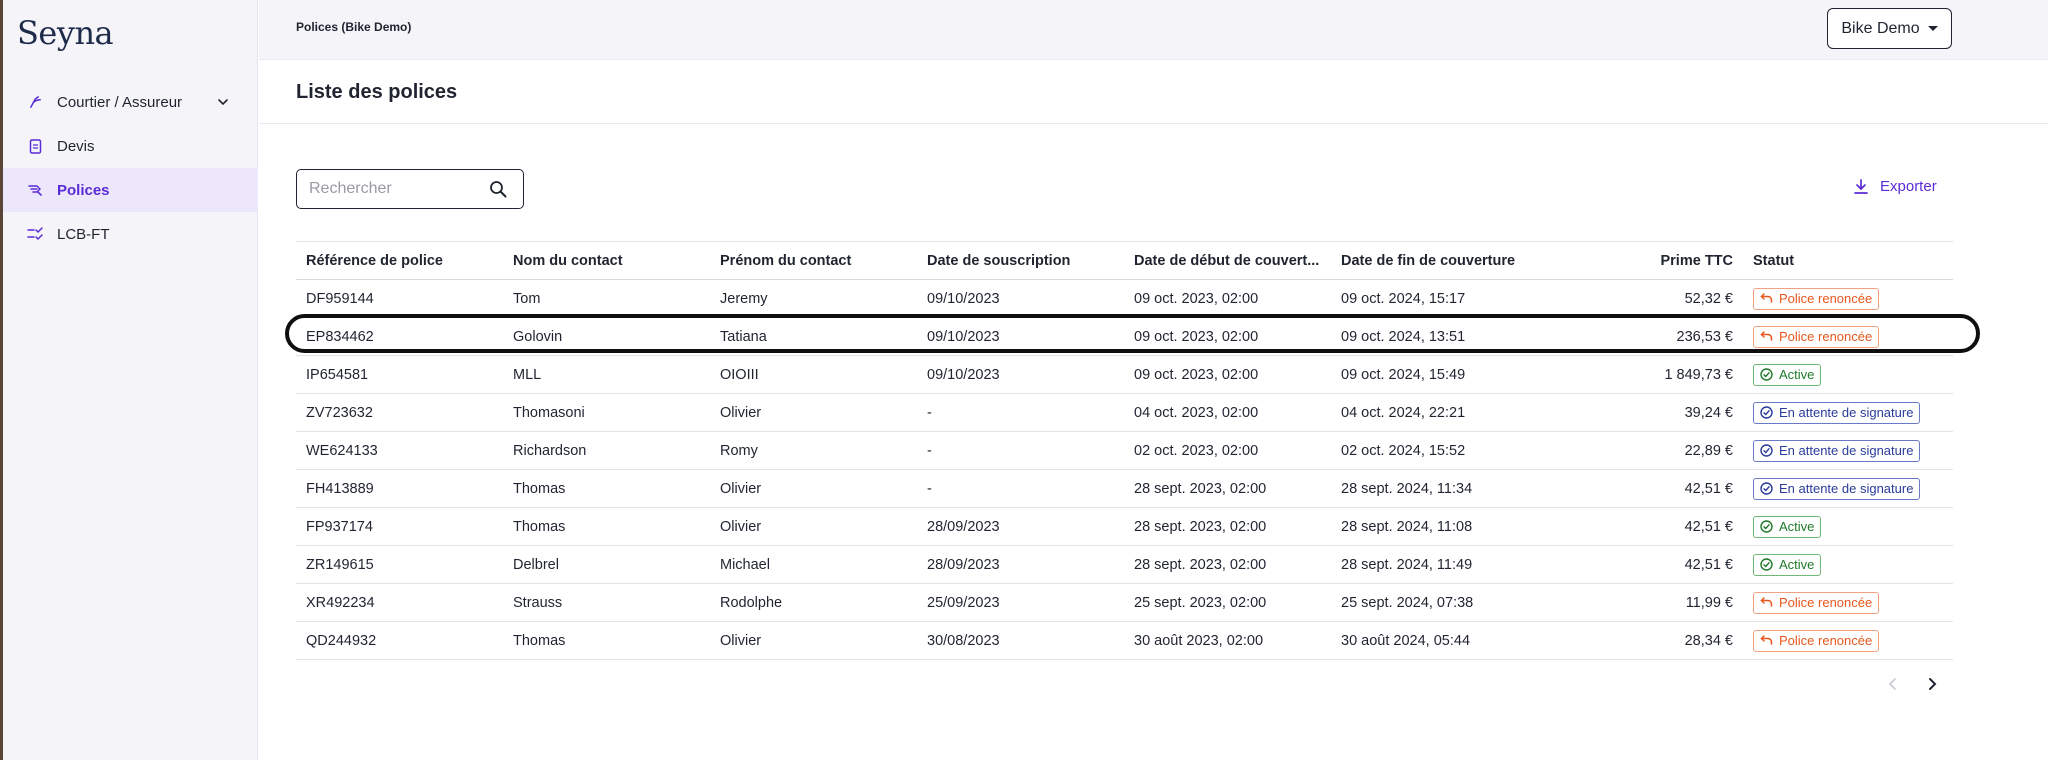  What do you see at coordinates (1797, 374) in the screenshot?
I see `status-badge-label: Active` at bounding box center [1797, 374].